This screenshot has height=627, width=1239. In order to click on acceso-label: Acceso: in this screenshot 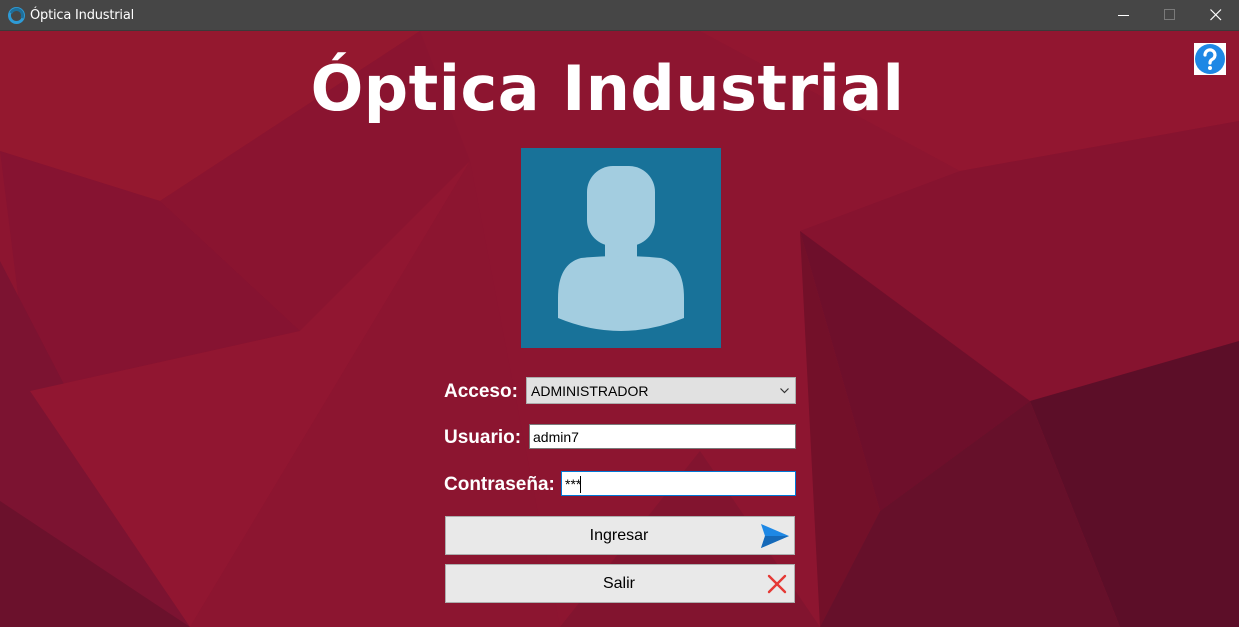, I will do `click(481, 391)`.